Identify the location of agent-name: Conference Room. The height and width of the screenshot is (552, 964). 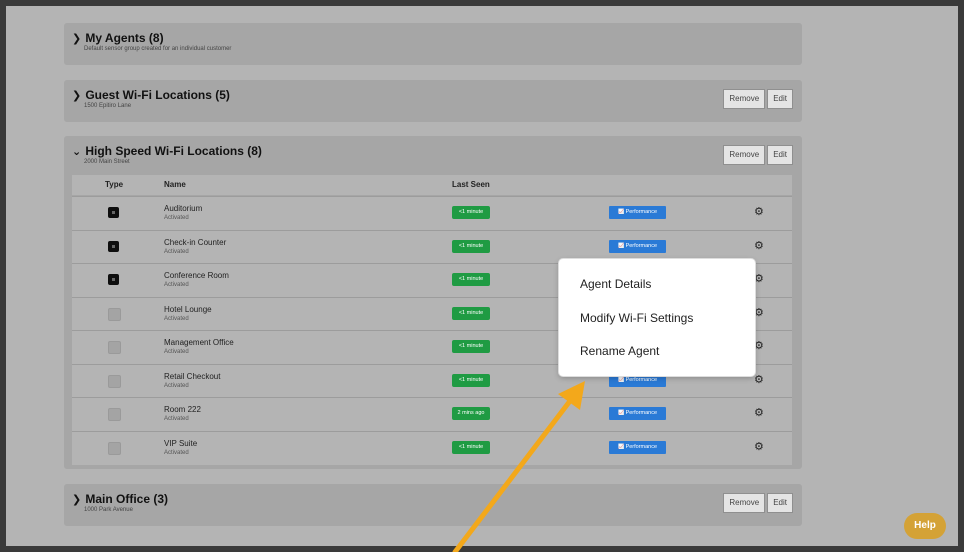
(196, 275).